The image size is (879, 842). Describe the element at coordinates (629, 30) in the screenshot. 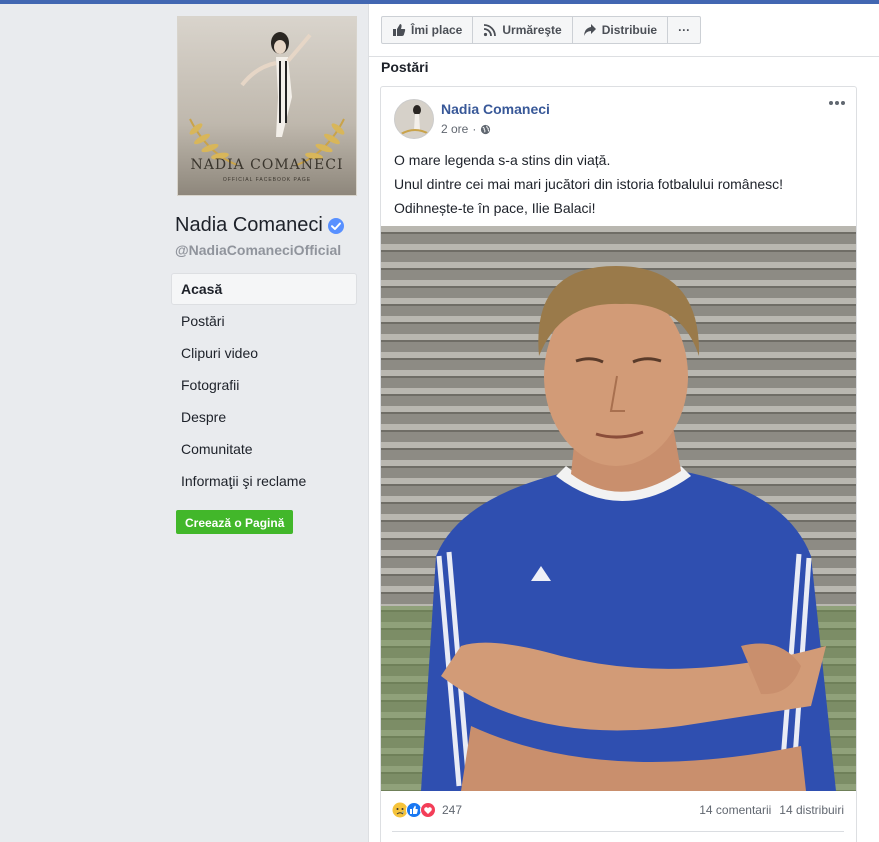

I see `share-page-label: Distribuie` at that location.